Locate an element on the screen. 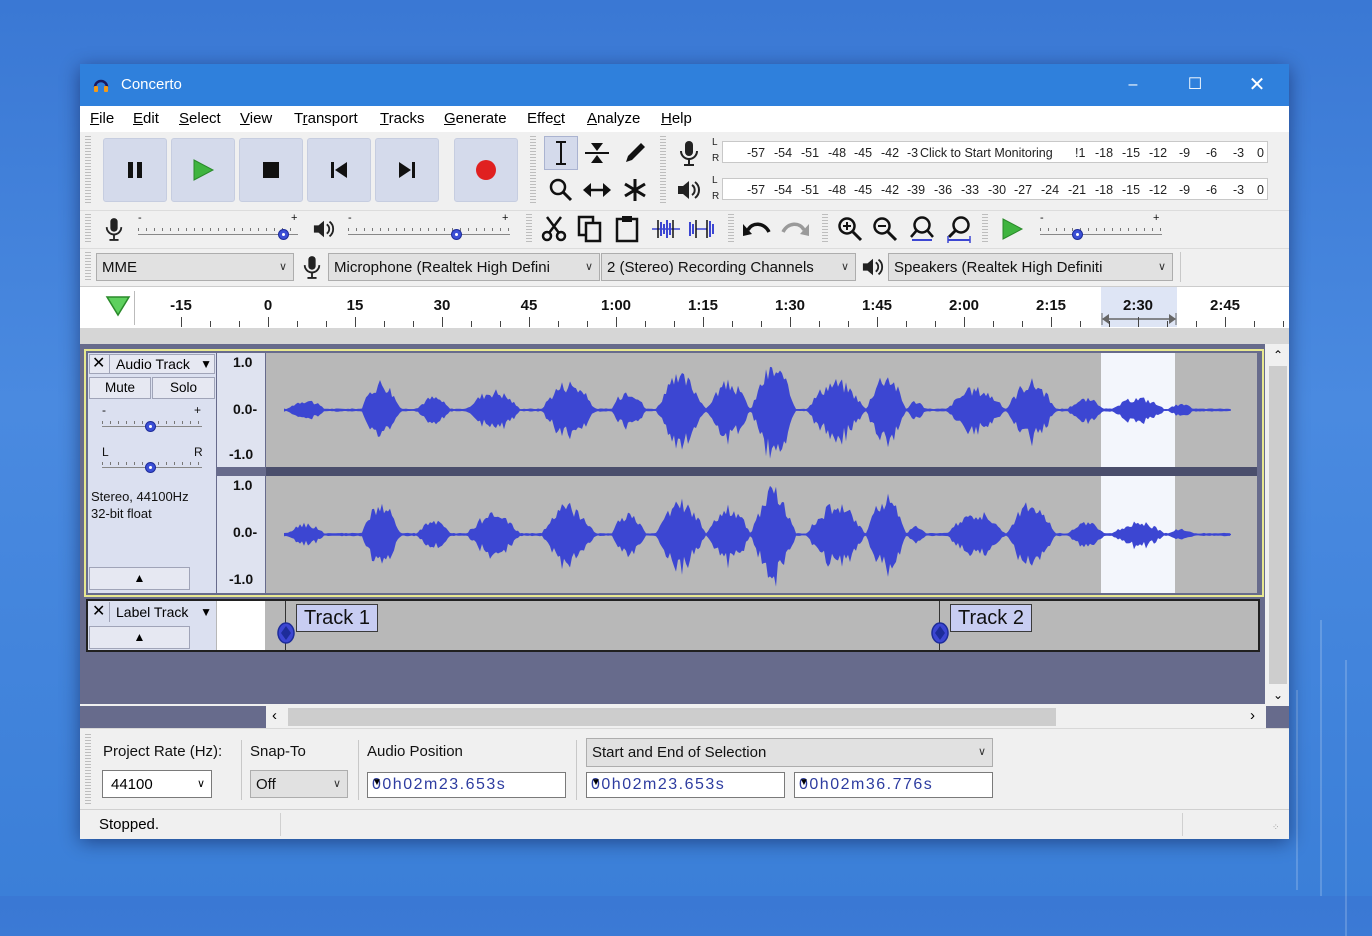 The image size is (1372, 936). redo-button is located at coordinates (795, 229).